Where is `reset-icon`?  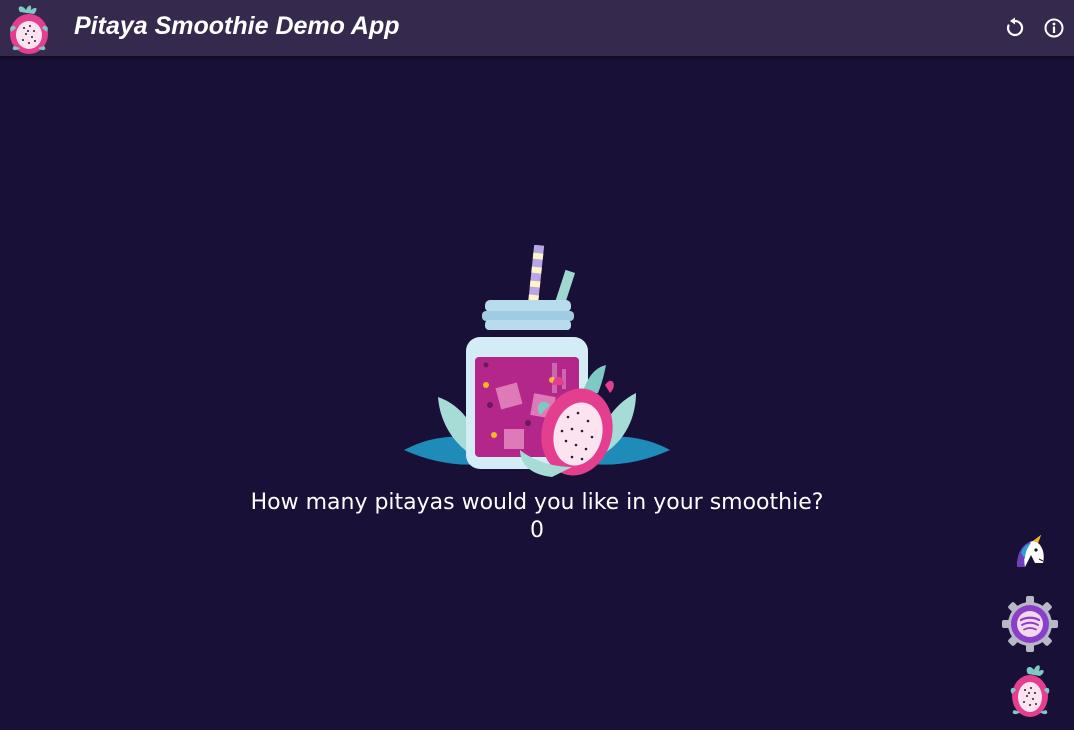
reset-icon is located at coordinates (1015, 28).